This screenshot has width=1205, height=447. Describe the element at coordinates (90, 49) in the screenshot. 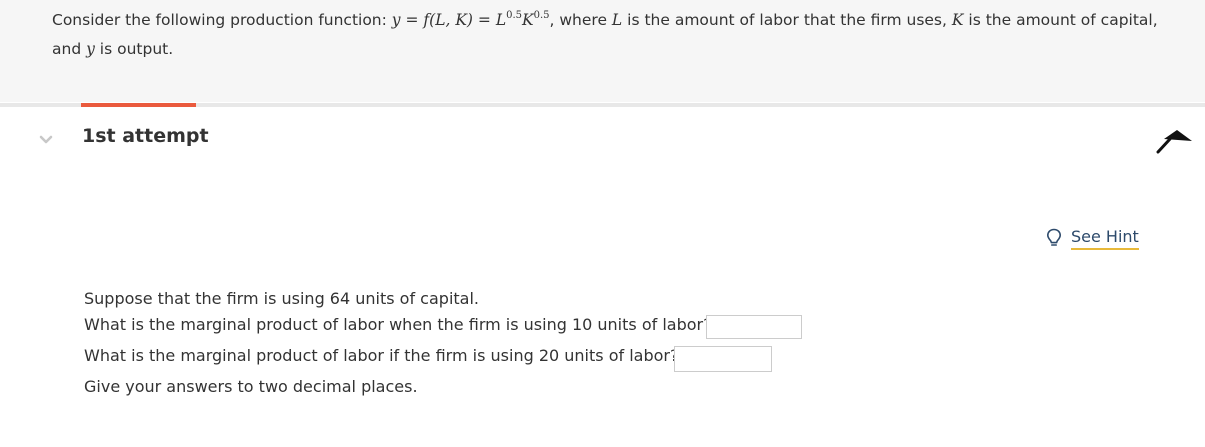

I see `math-y-ref: y` at that location.